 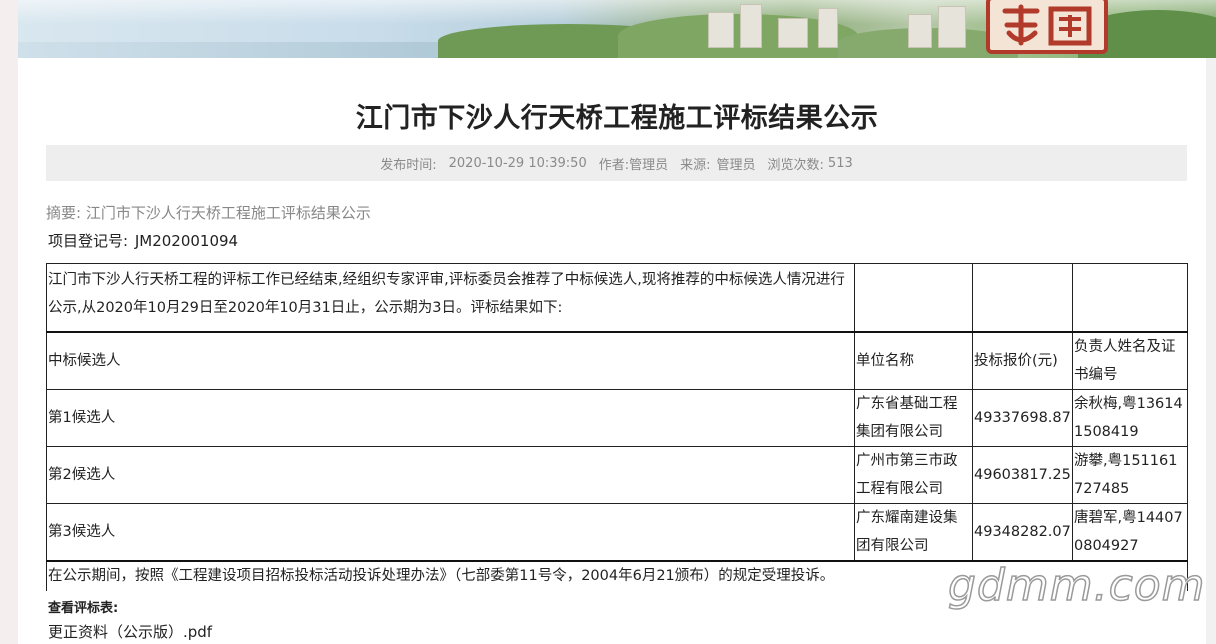 I want to click on seal-calligraphy-icon, so click(x=1047, y=25).